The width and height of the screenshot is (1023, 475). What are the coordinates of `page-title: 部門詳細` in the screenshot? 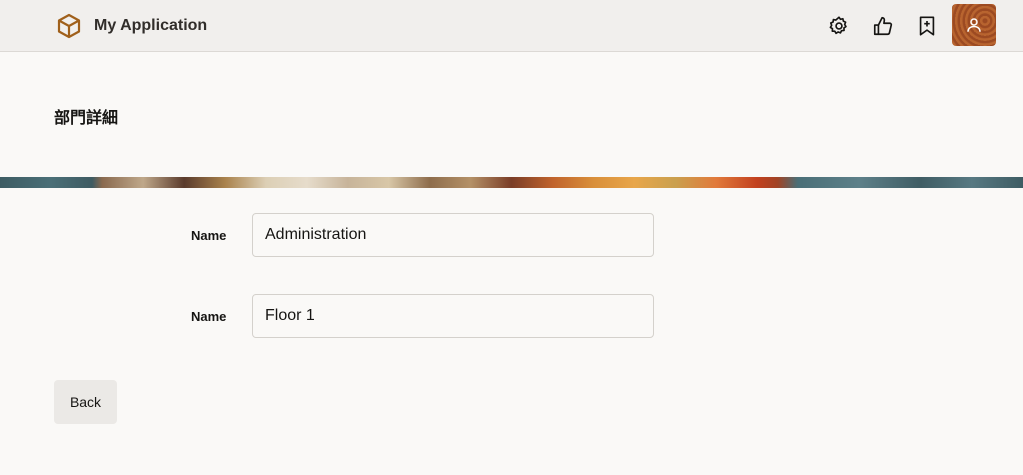 It's located at (86, 117).